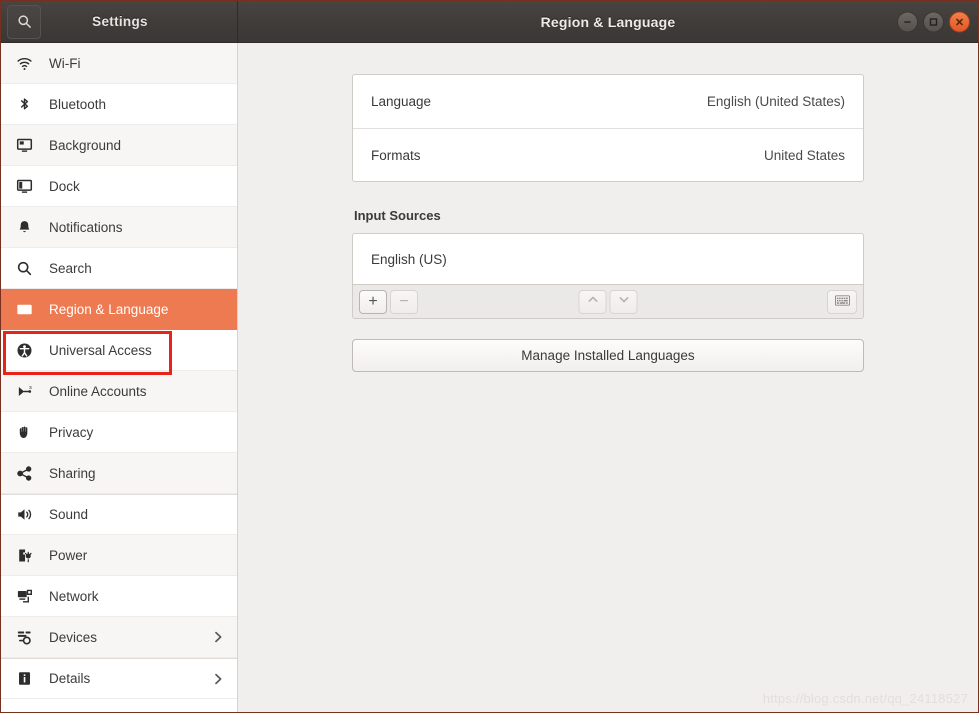 The height and width of the screenshot is (713, 979). Describe the element at coordinates (608, 101) in the screenshot. I see `language-row: Language English (United States)` at that location.